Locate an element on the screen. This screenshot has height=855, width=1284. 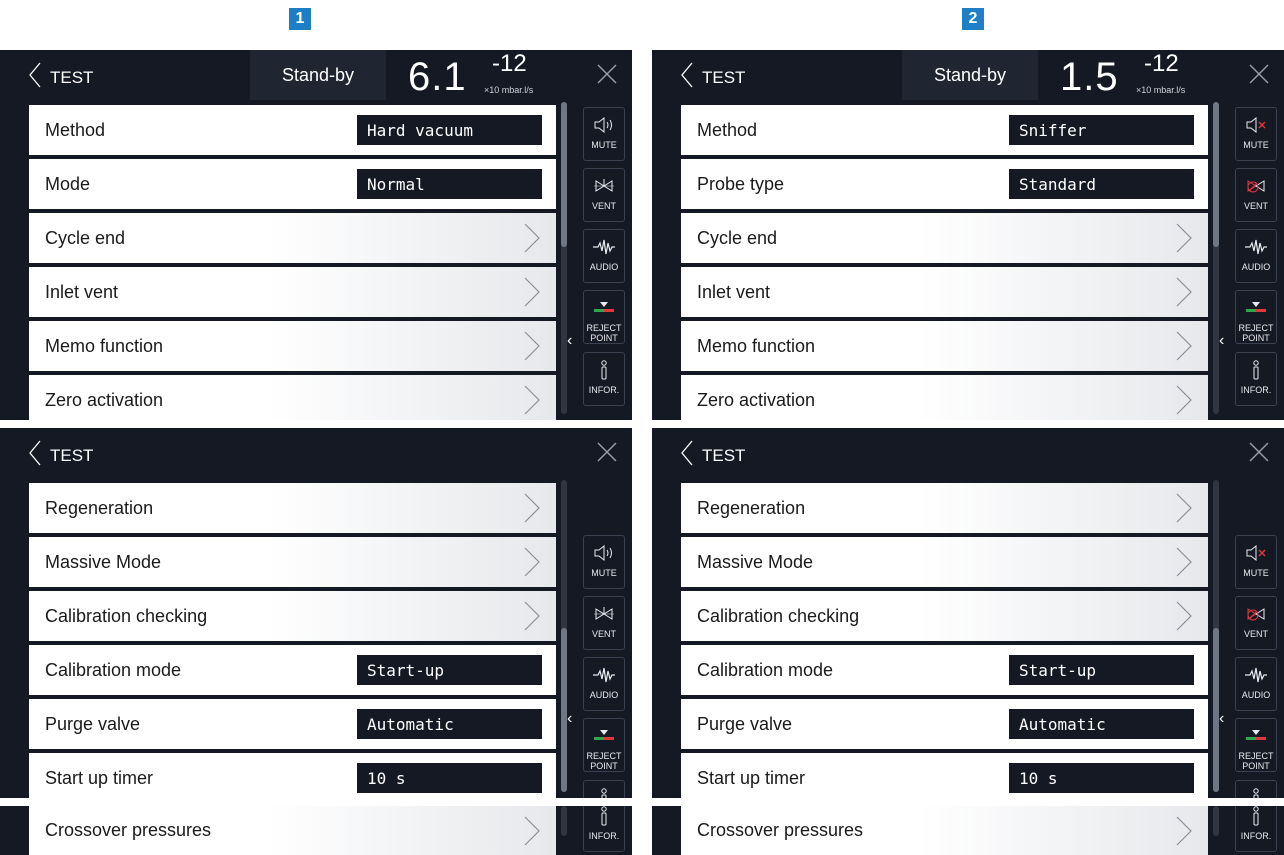
panel-1-strip: Crossover pressures INFOR. is located at coordinates (316, 830).